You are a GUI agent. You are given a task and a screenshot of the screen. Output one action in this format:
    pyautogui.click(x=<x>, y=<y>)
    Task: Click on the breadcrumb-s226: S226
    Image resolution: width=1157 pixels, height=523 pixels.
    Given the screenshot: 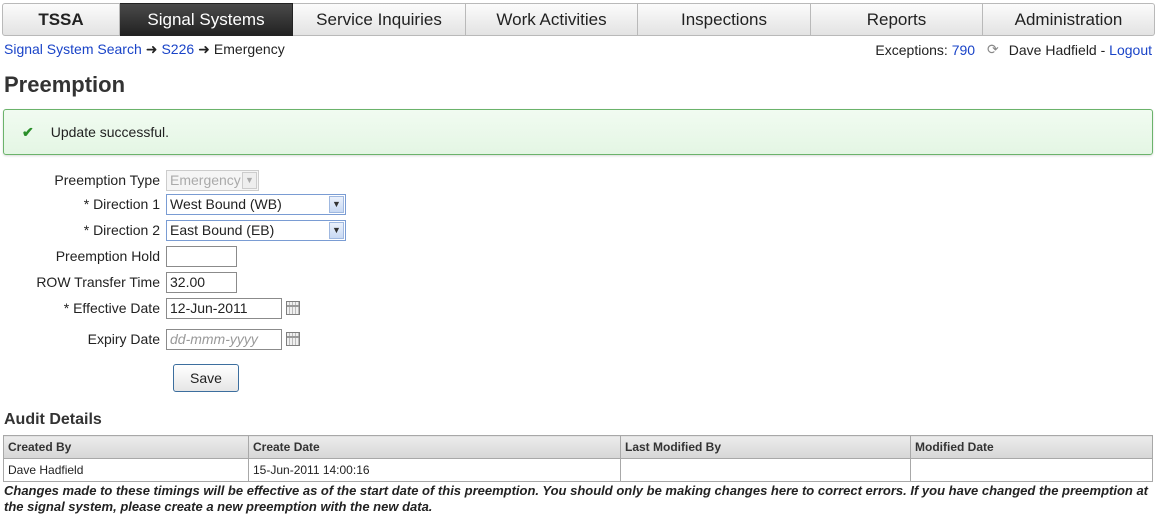 What is the action you would take?
    pyautogui.click(x=177, y=49)
    